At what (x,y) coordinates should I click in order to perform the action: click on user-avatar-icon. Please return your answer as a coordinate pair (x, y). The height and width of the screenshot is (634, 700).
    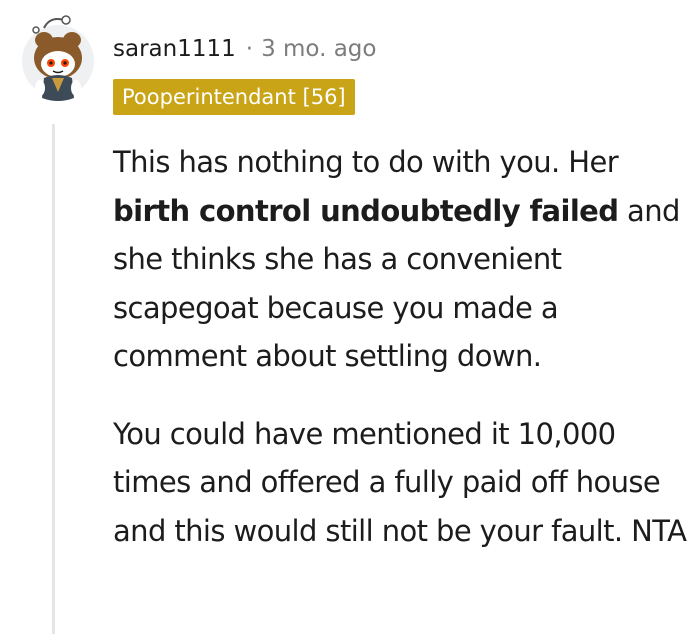
    Looking at the image, I should click on (58, 58).